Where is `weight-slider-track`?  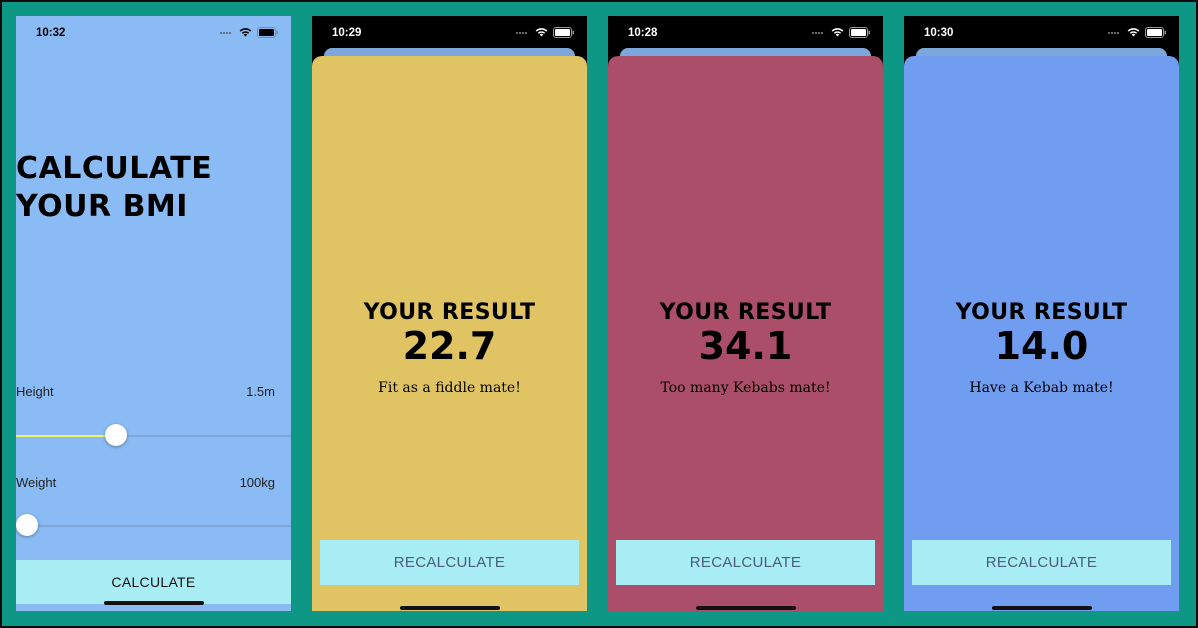 weight-slider-track is located at coordinates (153, 526).